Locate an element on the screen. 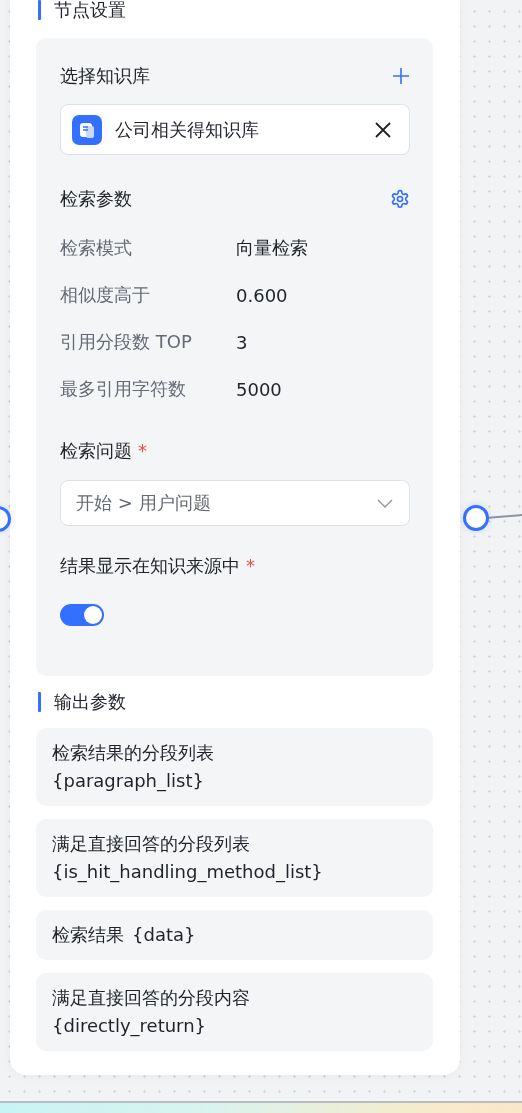 This screenshot has width=522, height=1113. knowledge-base-name: 公司相关得知识库 is located at coordinates (187, 129).